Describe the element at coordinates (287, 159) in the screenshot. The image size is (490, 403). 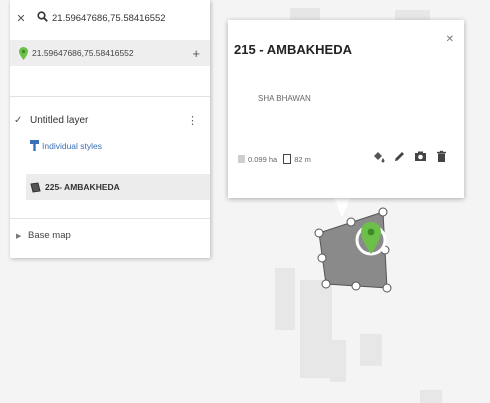
I see `perimeter-icon` at that location.